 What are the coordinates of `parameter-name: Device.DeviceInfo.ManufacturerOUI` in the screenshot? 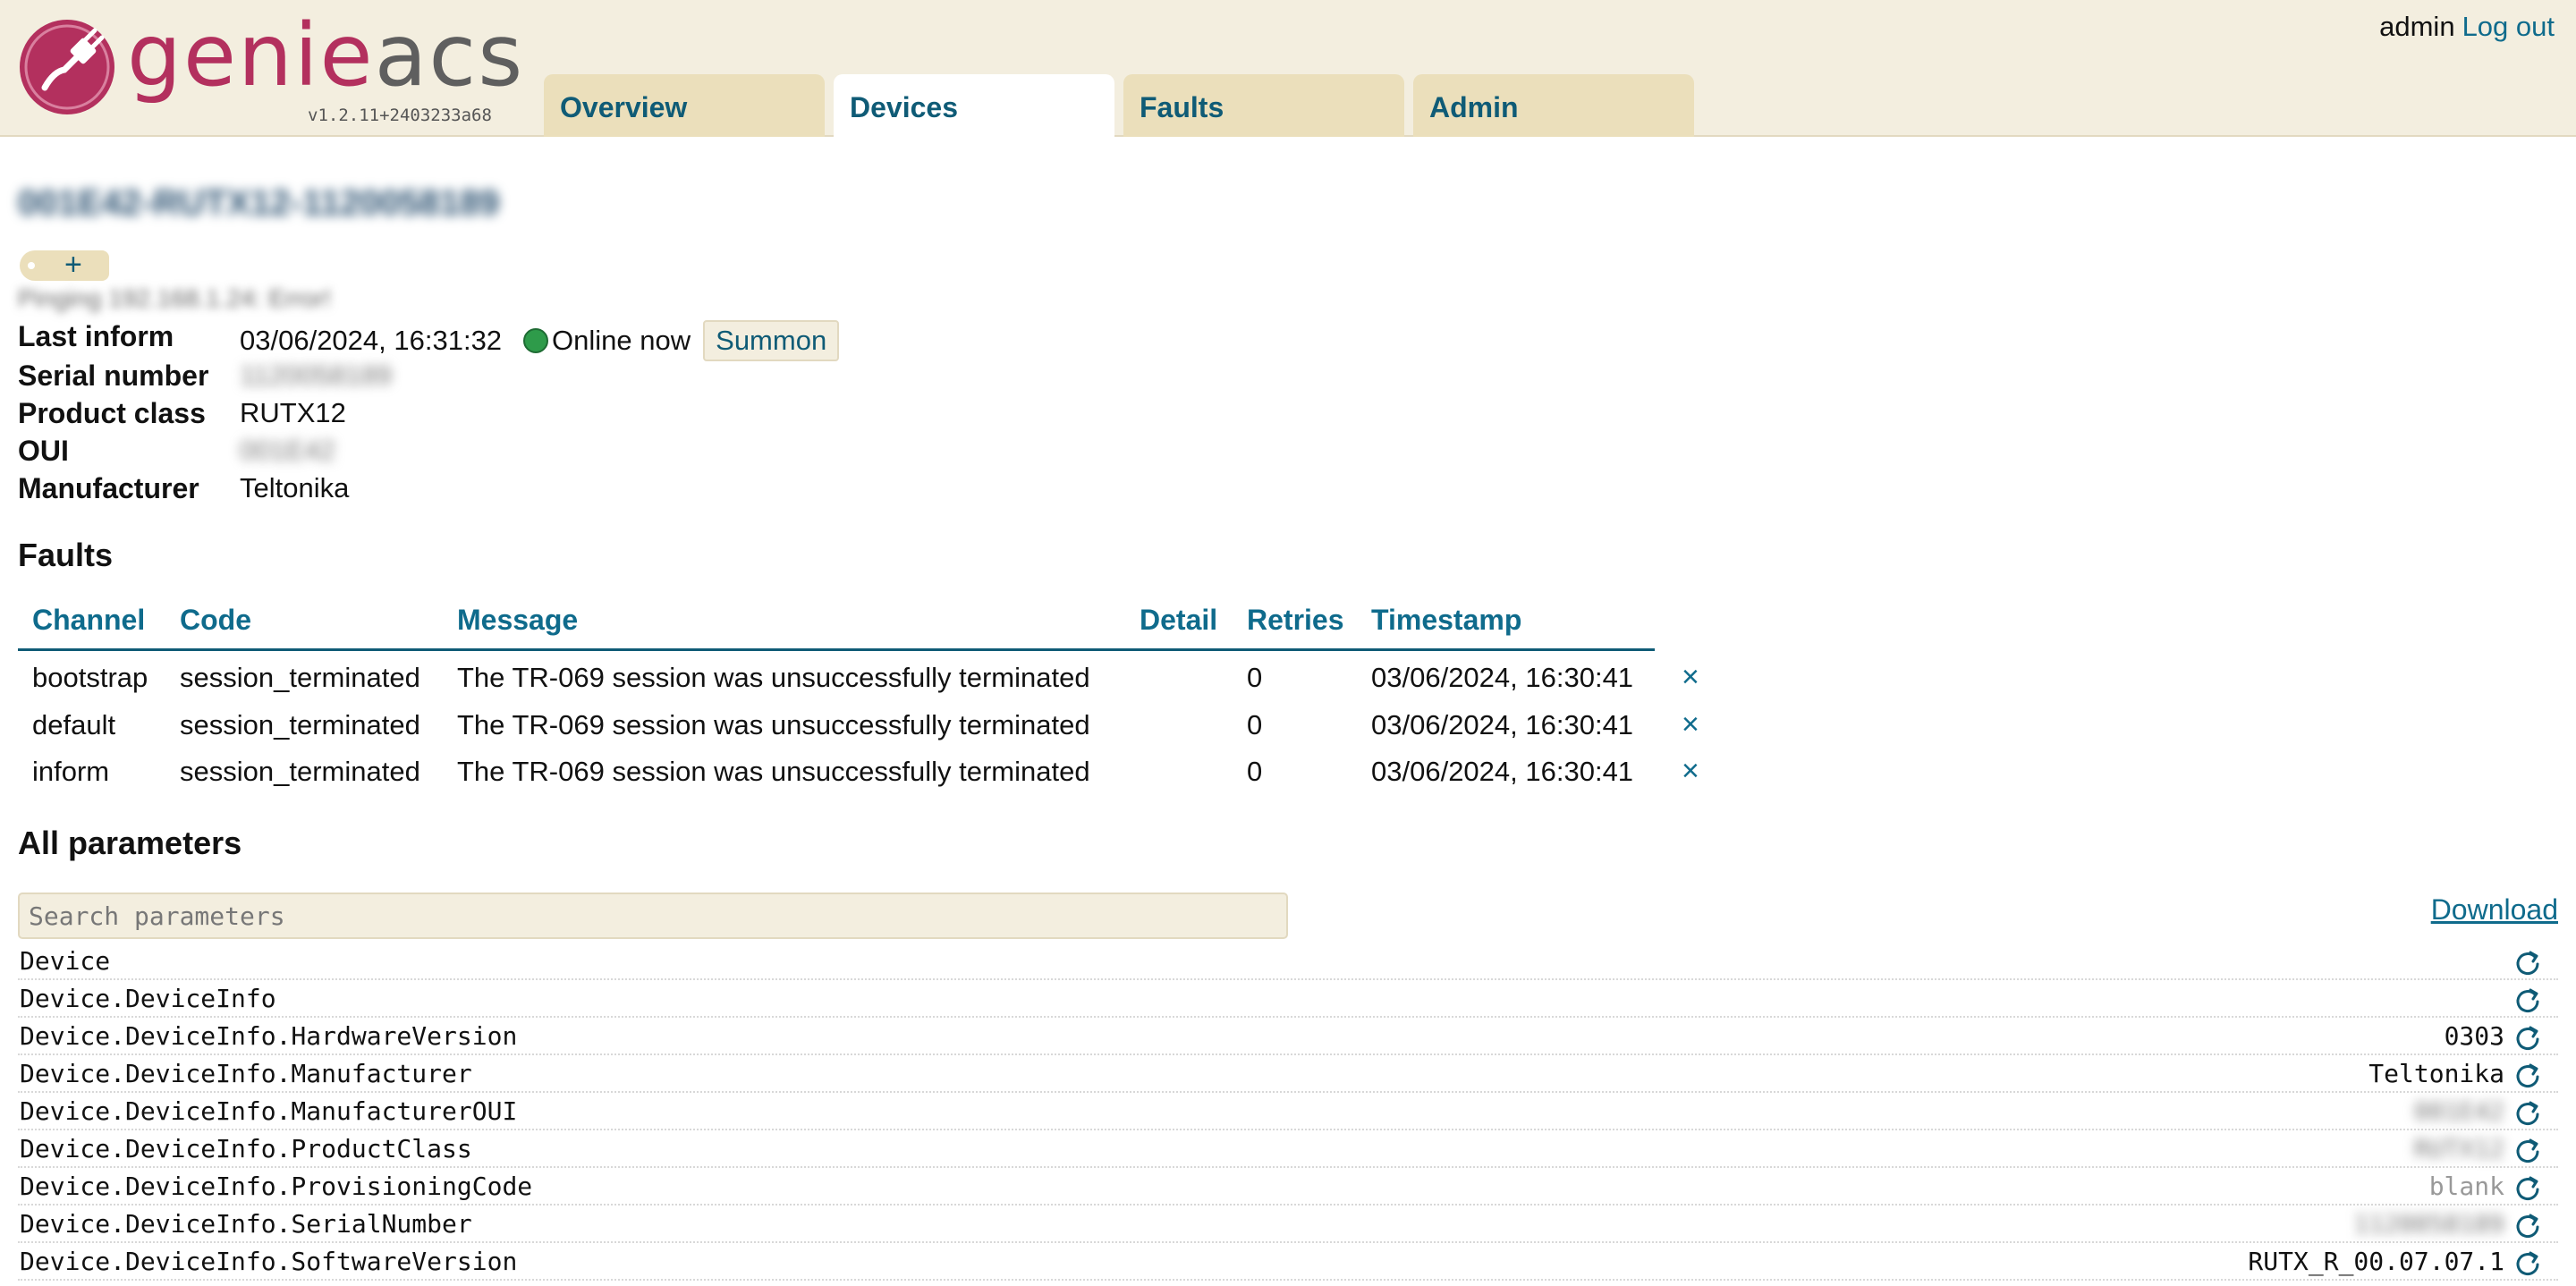 It's located at (269, 1111).